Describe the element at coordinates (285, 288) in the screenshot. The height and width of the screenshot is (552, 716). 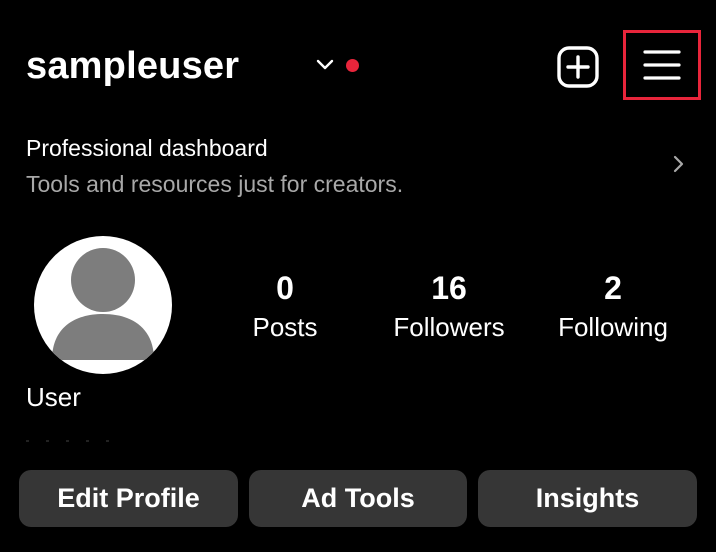
I see `posts-count: 0` at that location.